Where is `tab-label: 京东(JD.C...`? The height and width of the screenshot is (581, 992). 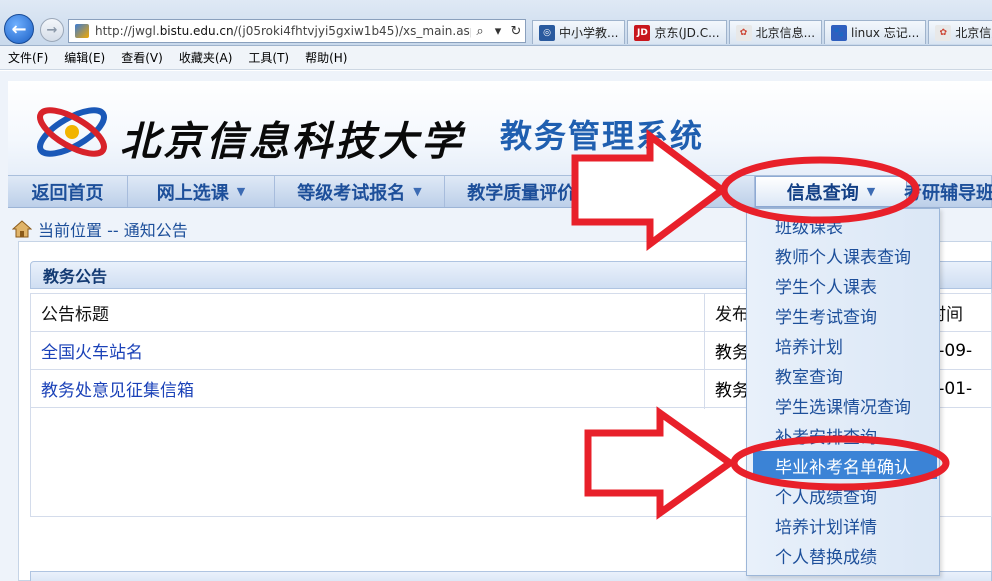
tab-label: 京东(JD.C... is located at coordinates (687, 33).